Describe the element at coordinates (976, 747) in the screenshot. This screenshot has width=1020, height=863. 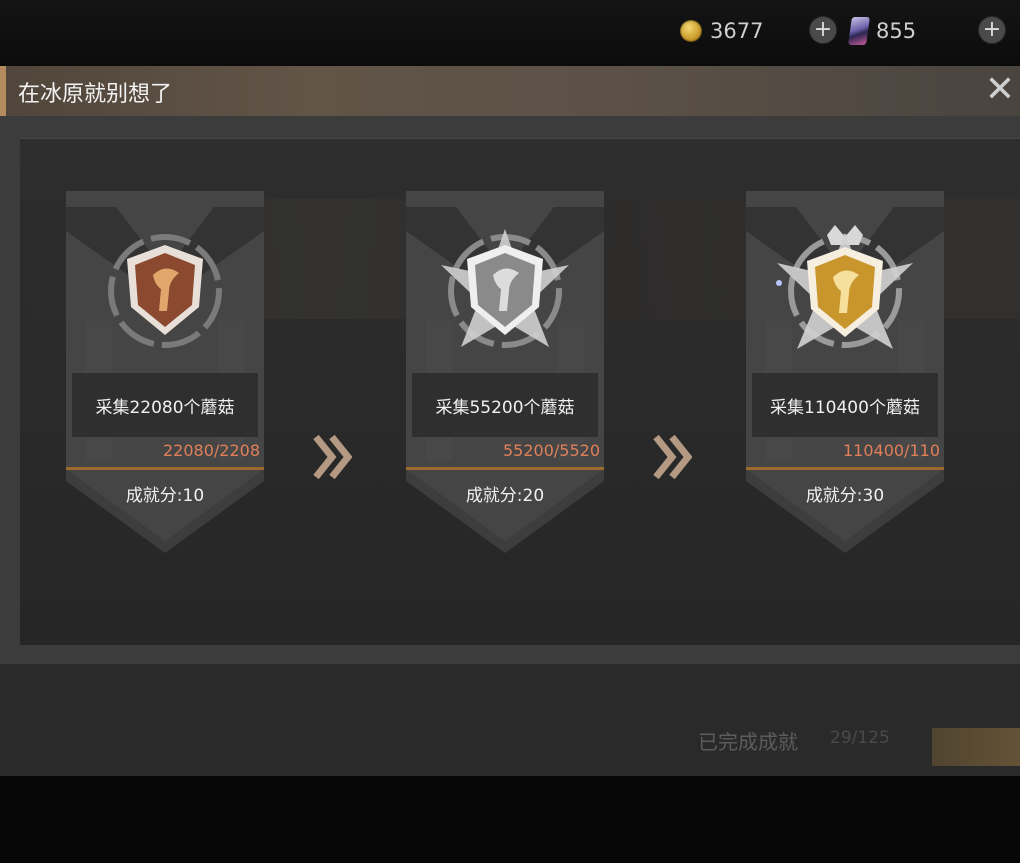
I see `claim-button` at that location.